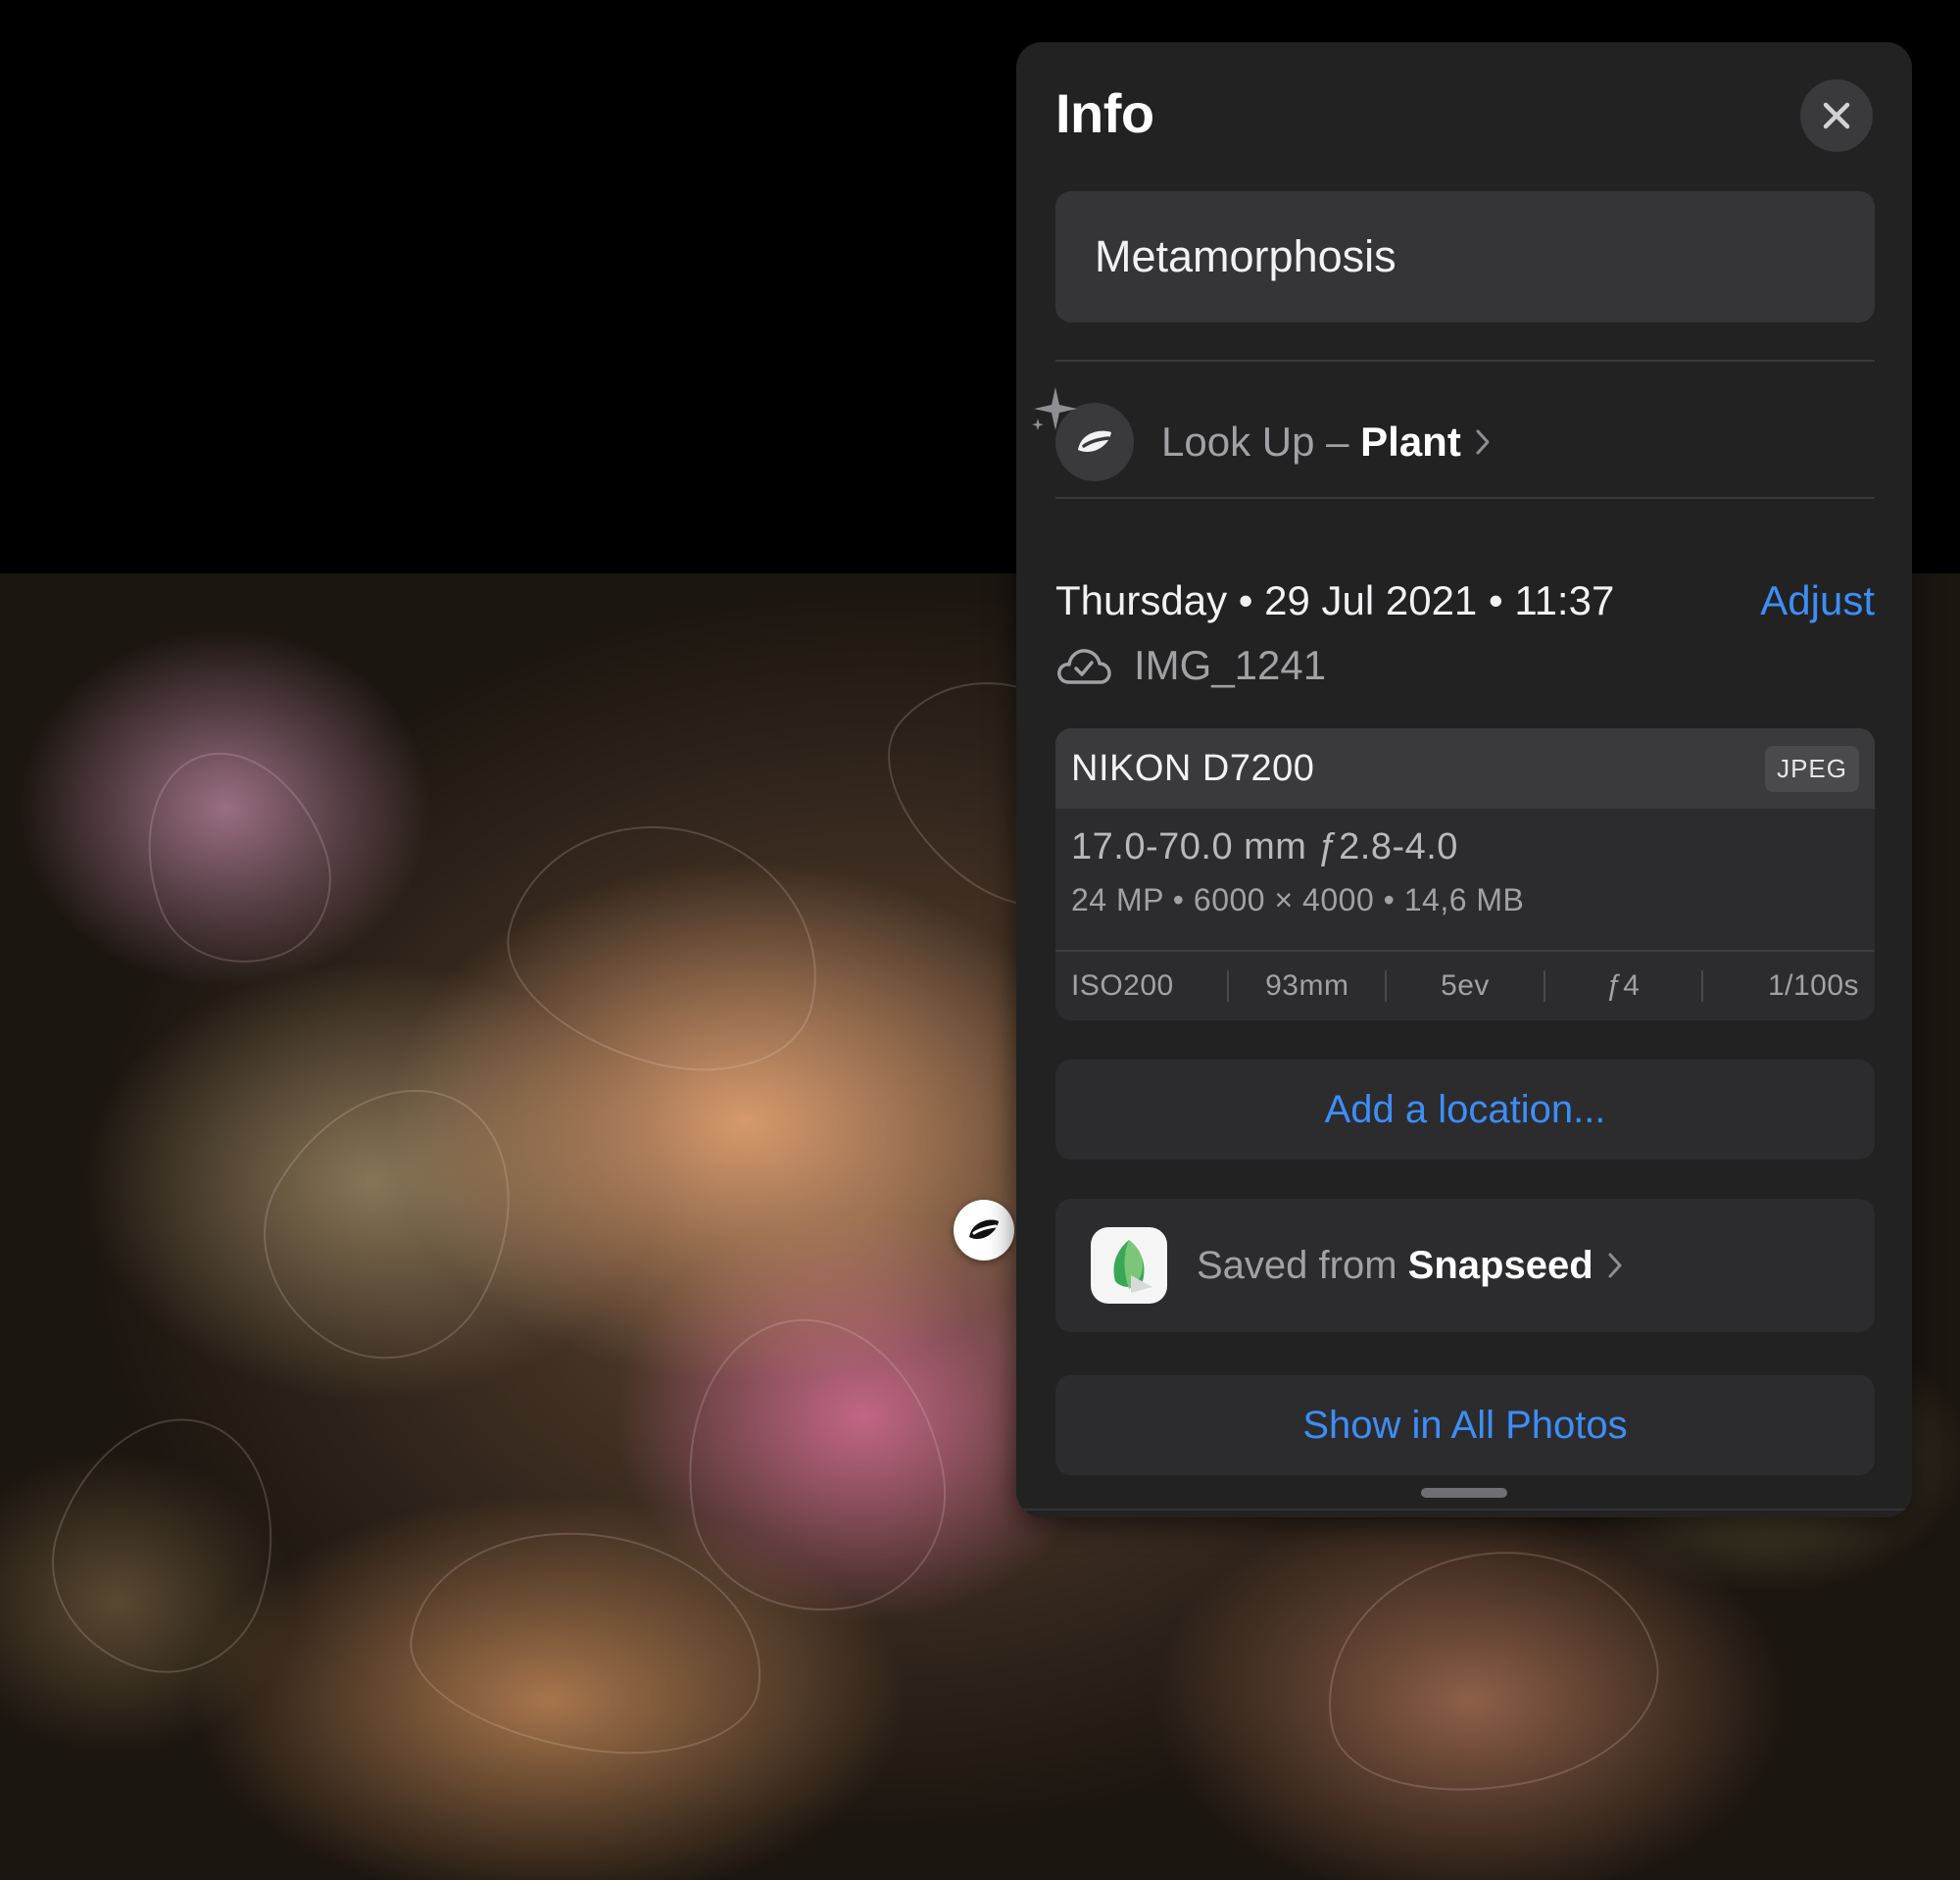 The image size is (1960, 1880). I want to click on source-app-name: Snapseed, so click(1500, 1265).